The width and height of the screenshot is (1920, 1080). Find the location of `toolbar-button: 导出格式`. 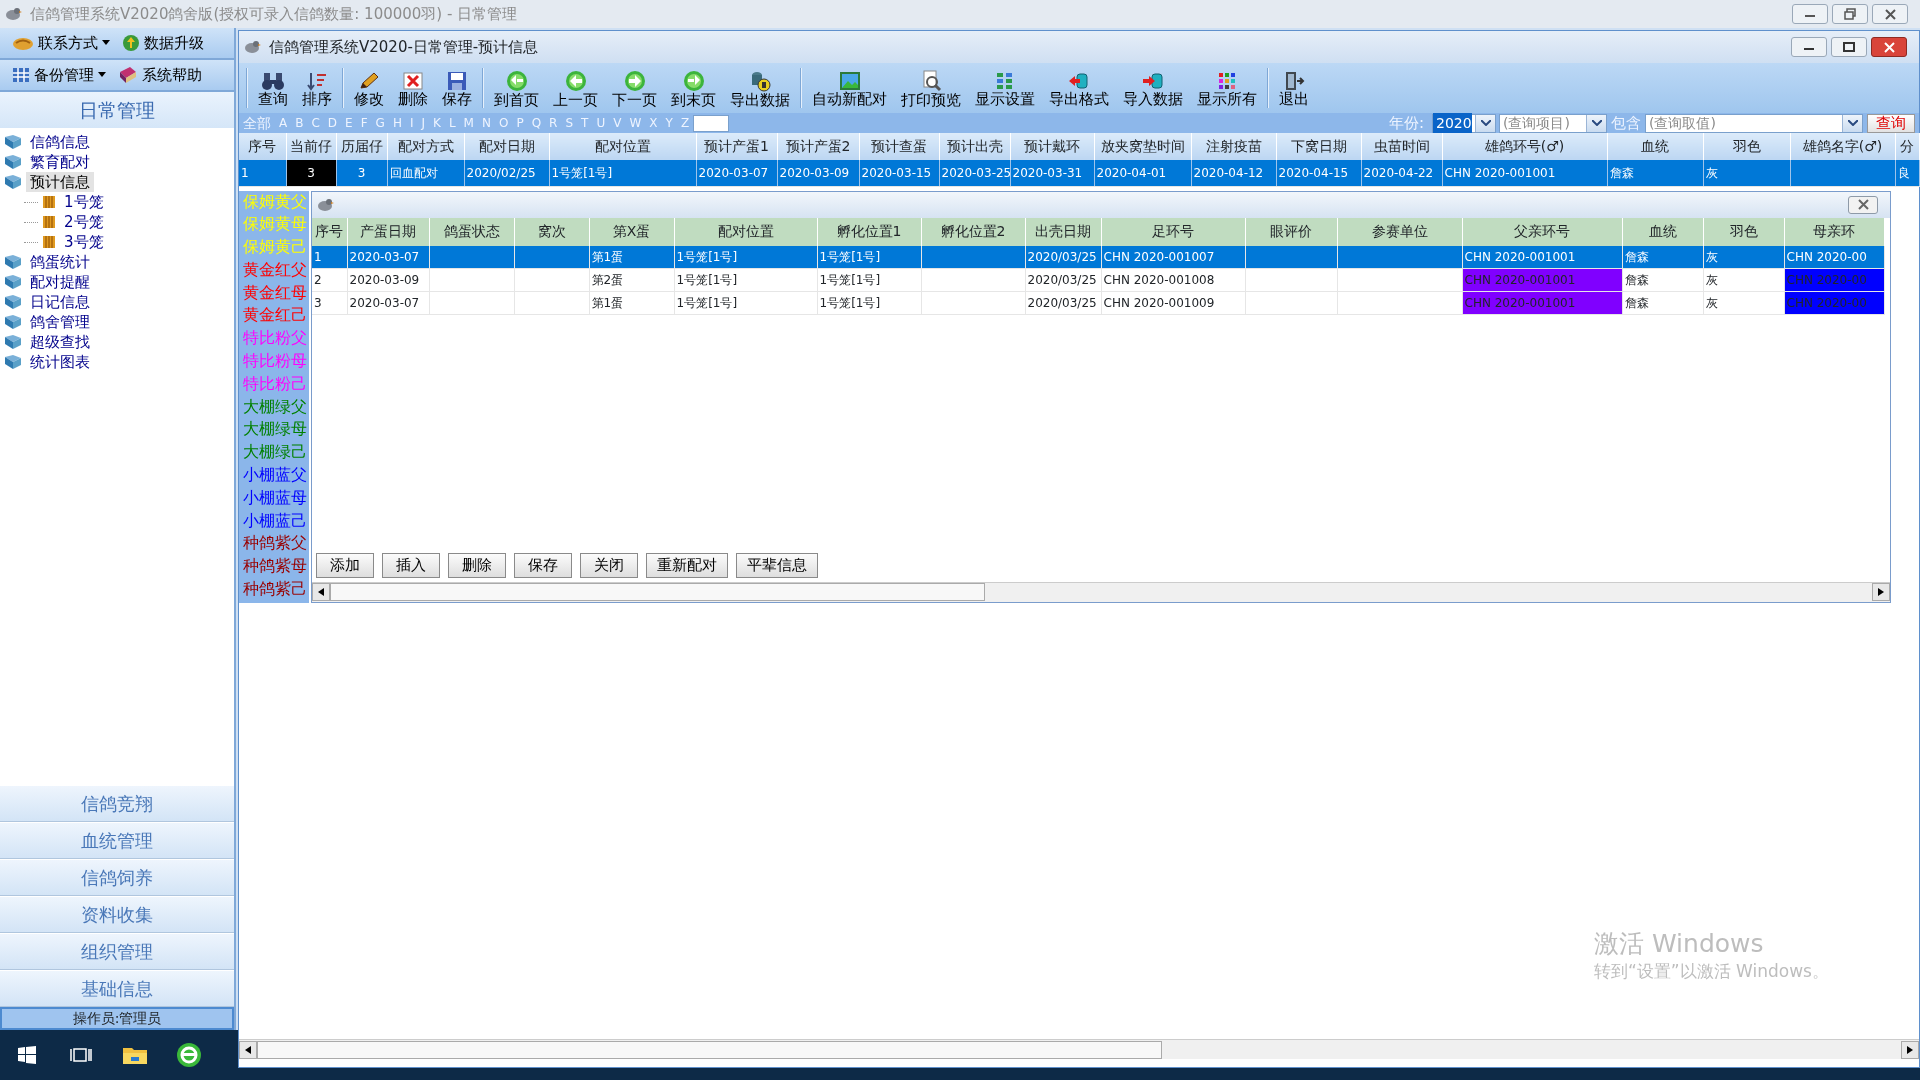

toolbar-button: 导出格式 is located at coordinates (1079, 88).